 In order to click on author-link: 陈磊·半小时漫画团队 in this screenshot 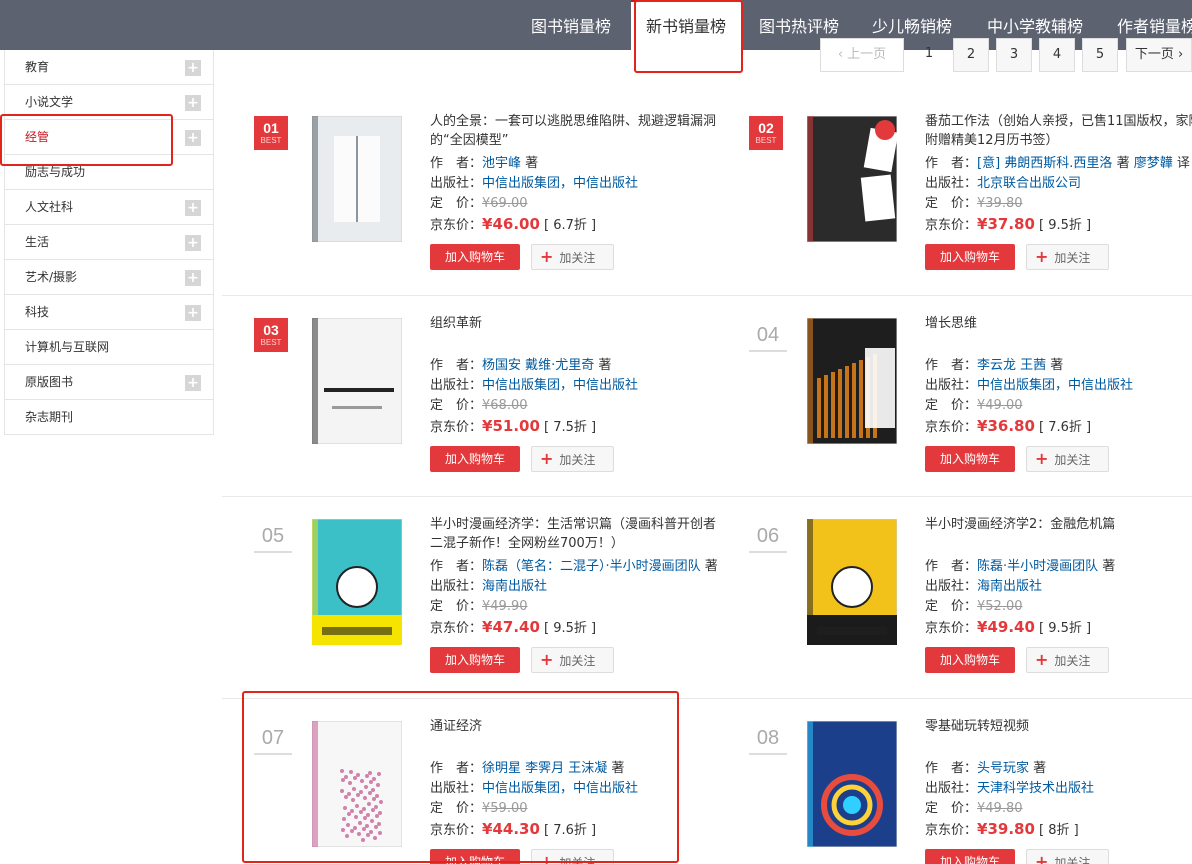, I will do `click(1037, 566)`.